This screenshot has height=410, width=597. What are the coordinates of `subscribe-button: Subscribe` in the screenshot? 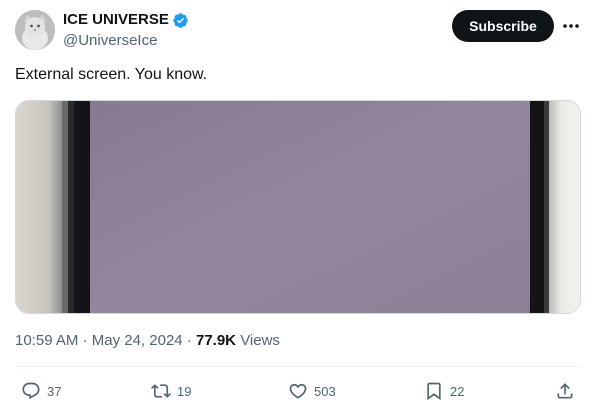 It's located at (503, 26).